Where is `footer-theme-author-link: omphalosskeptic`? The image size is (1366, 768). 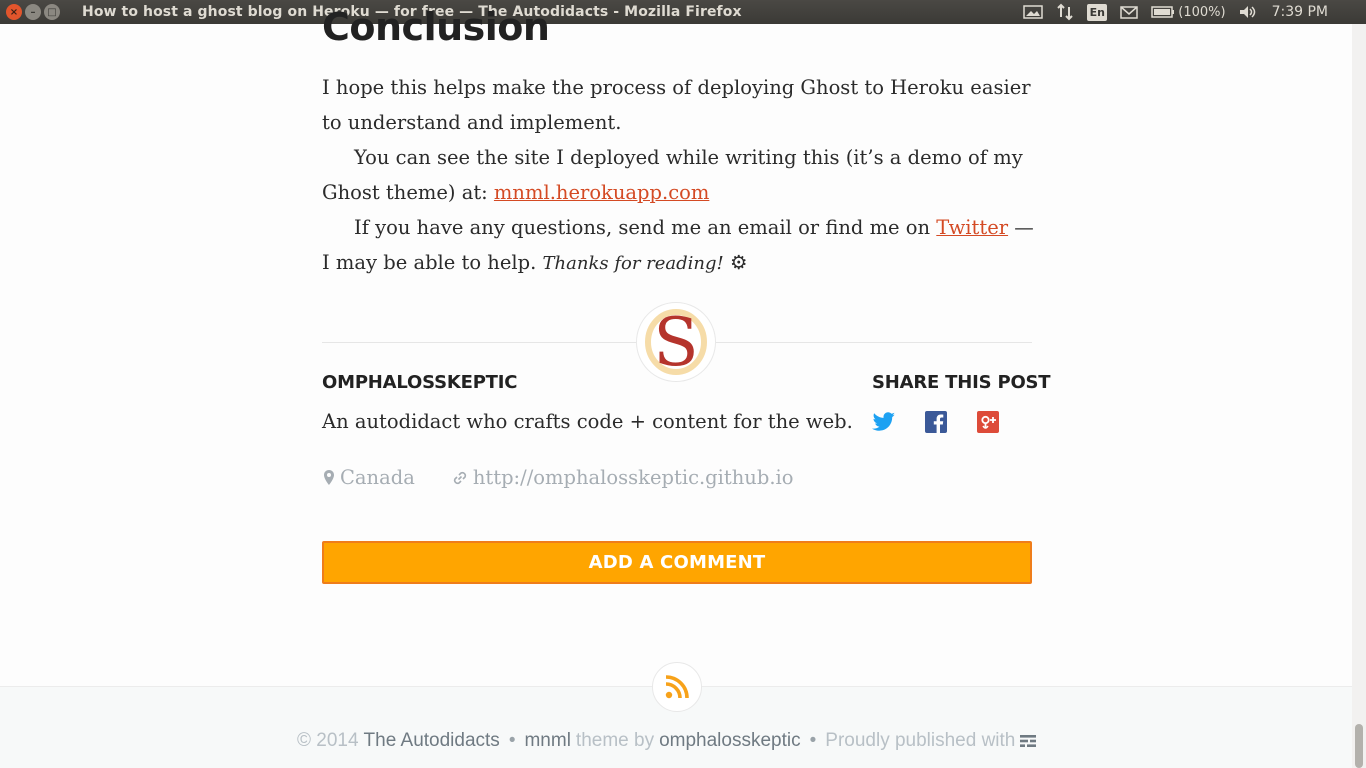
footer-theme-author-link: omphalosskeptic is located at coordinates (730, 741).